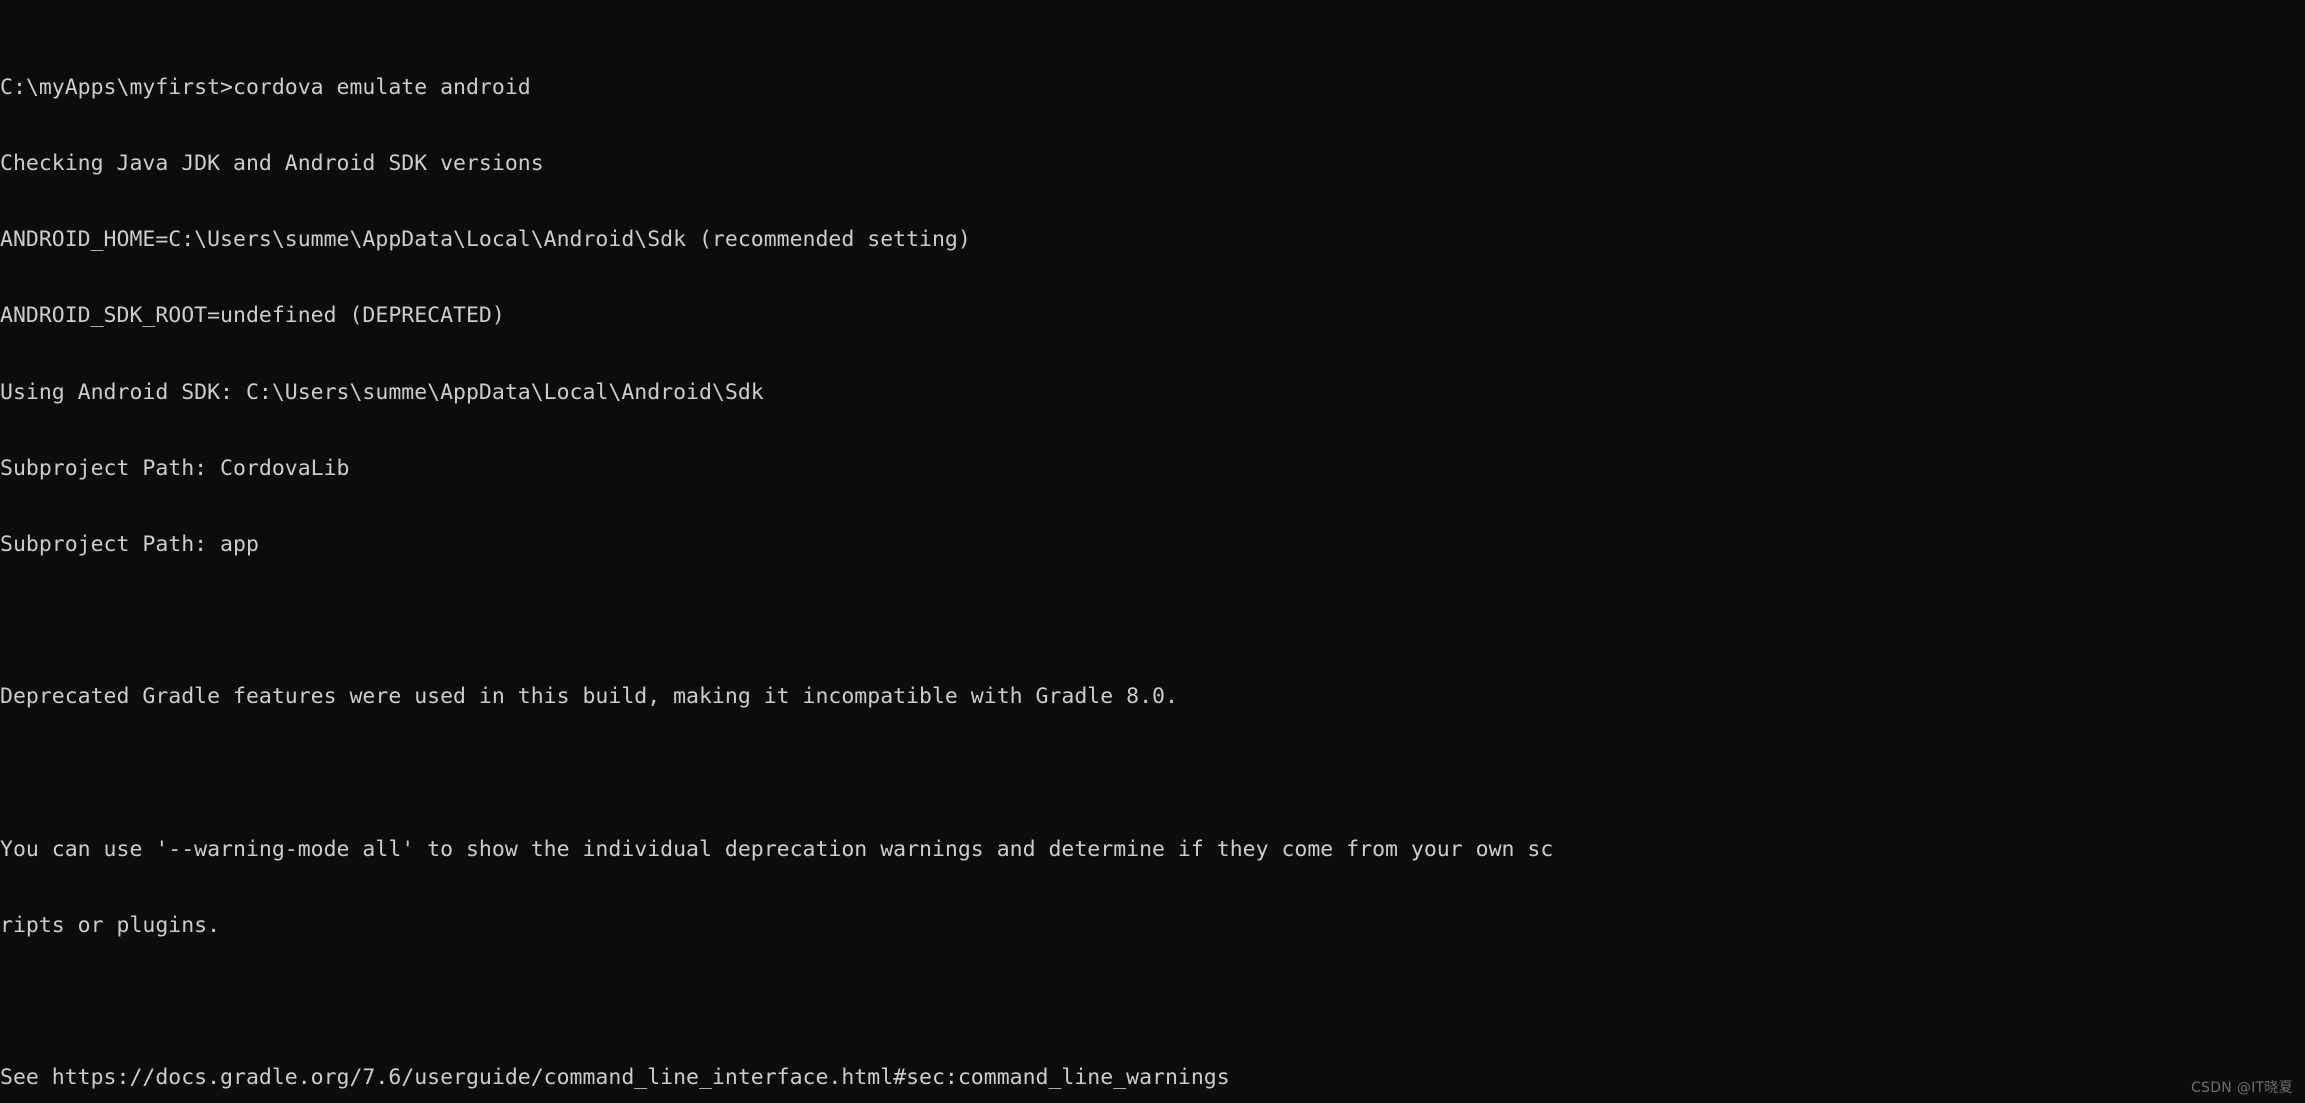 The image size is (2305, 1103). Describe the element at coordinates (2241, 1088) in the screenshot. I see `csdn-watermark: CSDN @IT晓夏` at that location.